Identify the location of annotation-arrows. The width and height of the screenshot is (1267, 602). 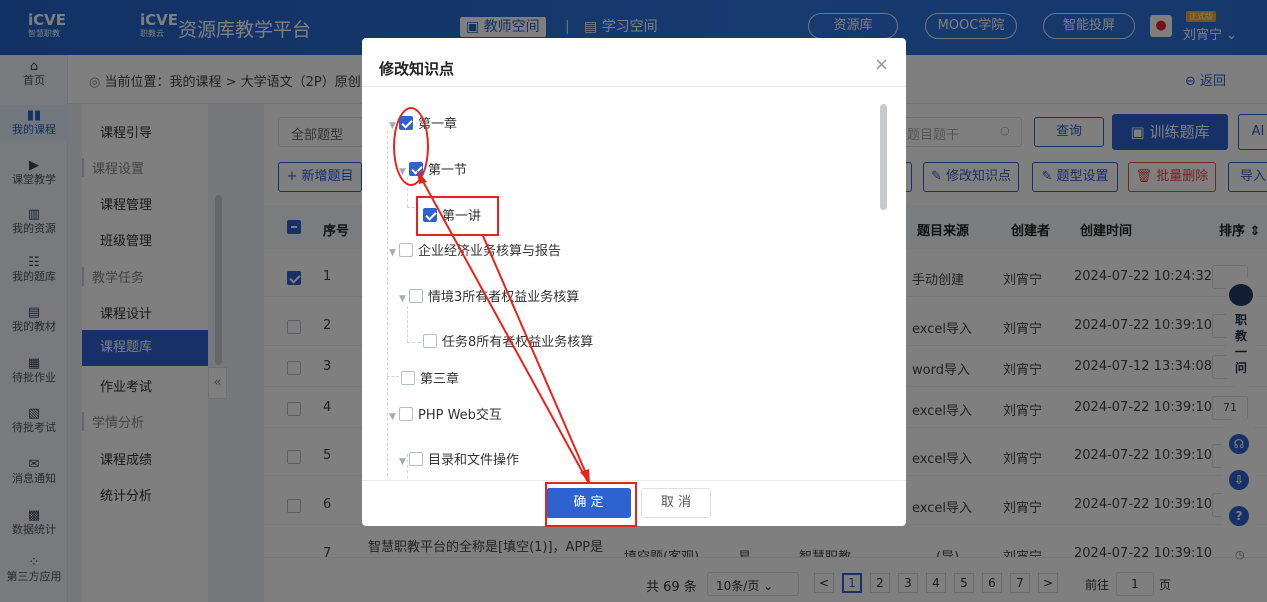
(503, 327).